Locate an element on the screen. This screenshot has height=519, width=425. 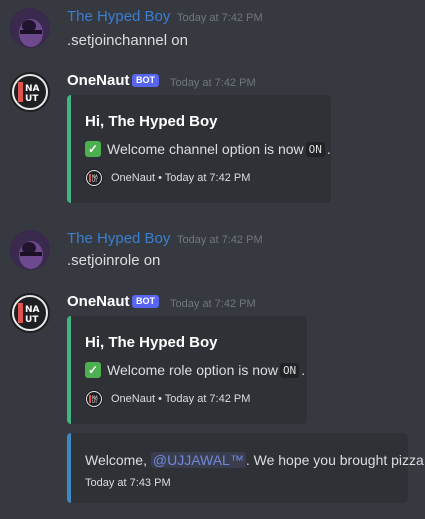
embed-footer: Today at 7:43 PM is located at coordinates (128, 483).